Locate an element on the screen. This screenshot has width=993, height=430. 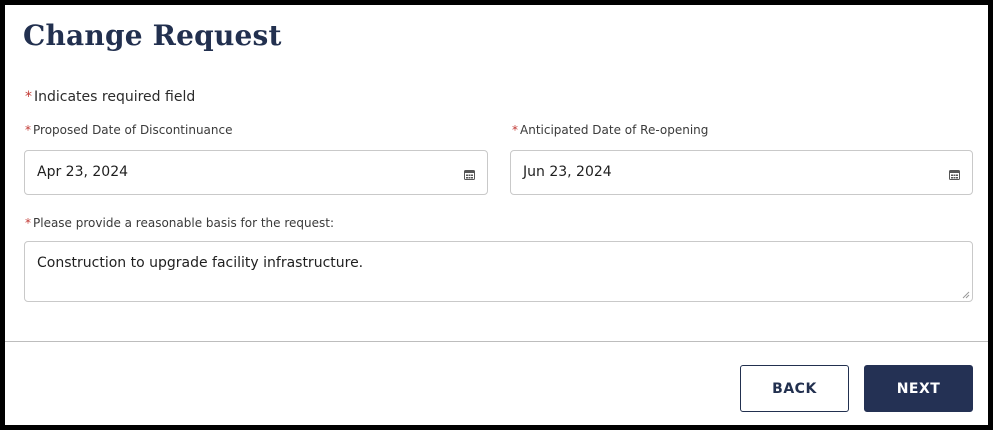
reopening-label: * Anticipated Date of Re-opening is located at coordinates (610, 130).